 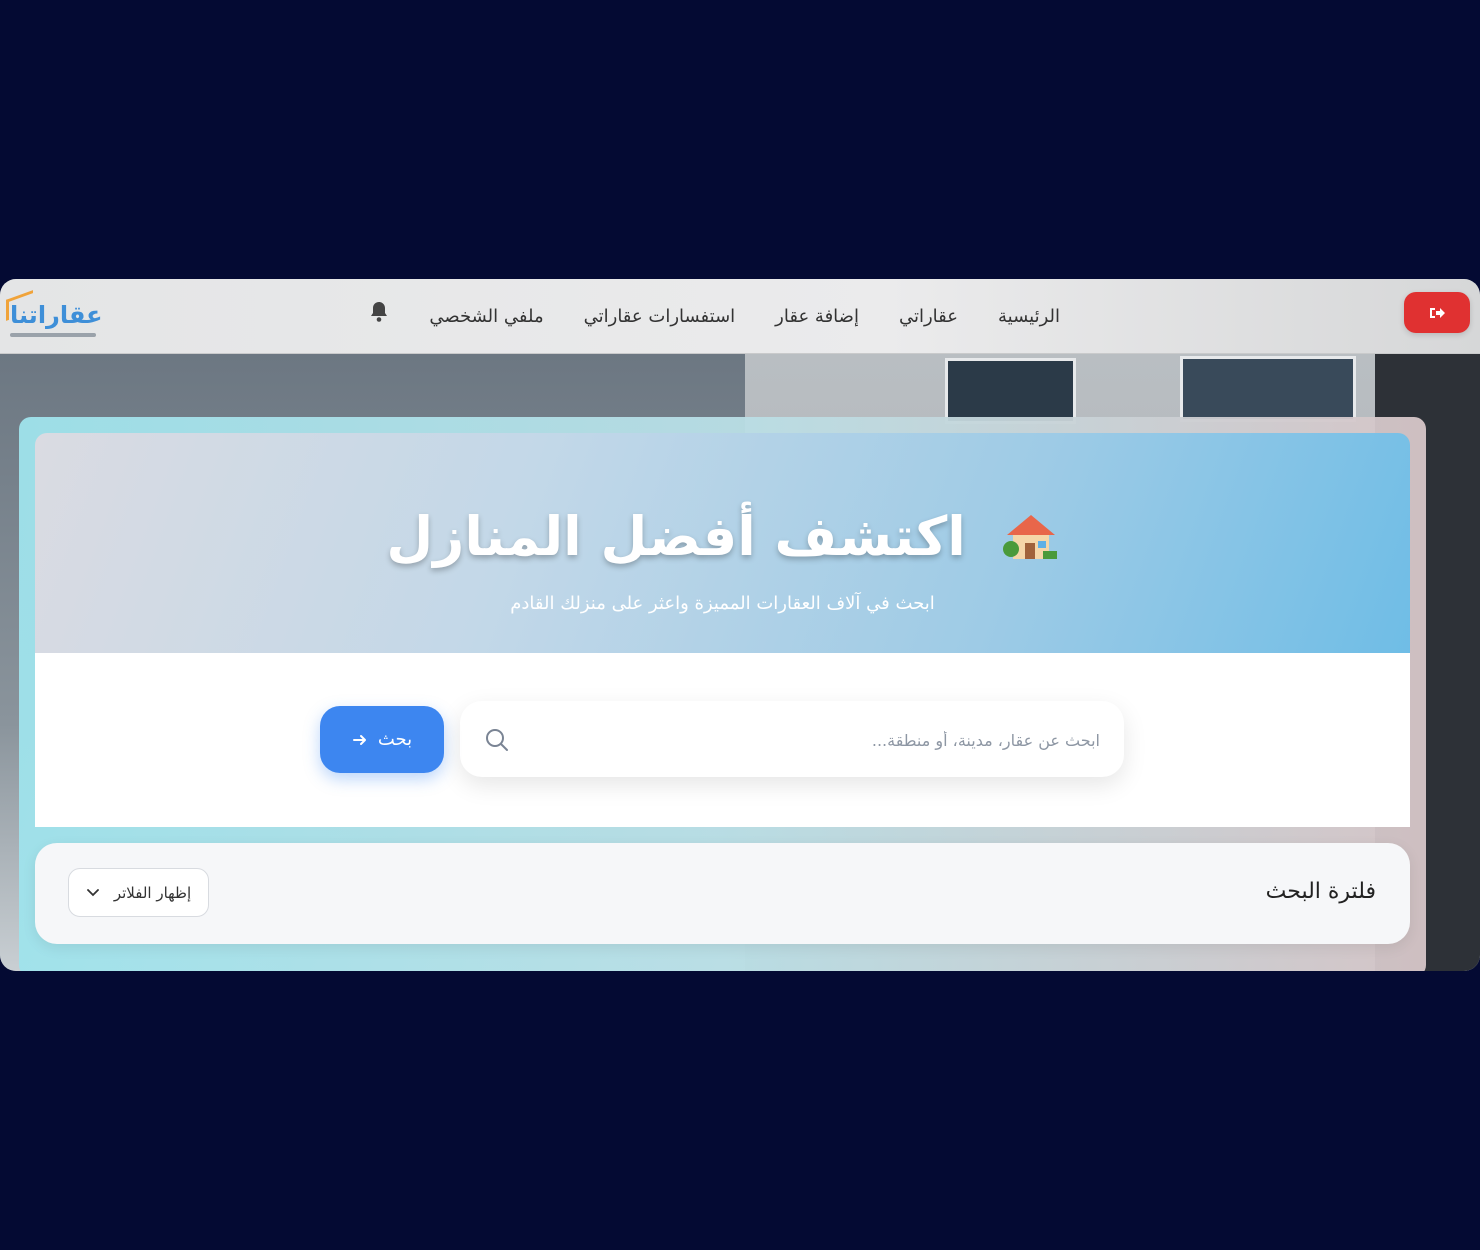 I want to click on chevron-down-icon, so click(x=92, y=892).